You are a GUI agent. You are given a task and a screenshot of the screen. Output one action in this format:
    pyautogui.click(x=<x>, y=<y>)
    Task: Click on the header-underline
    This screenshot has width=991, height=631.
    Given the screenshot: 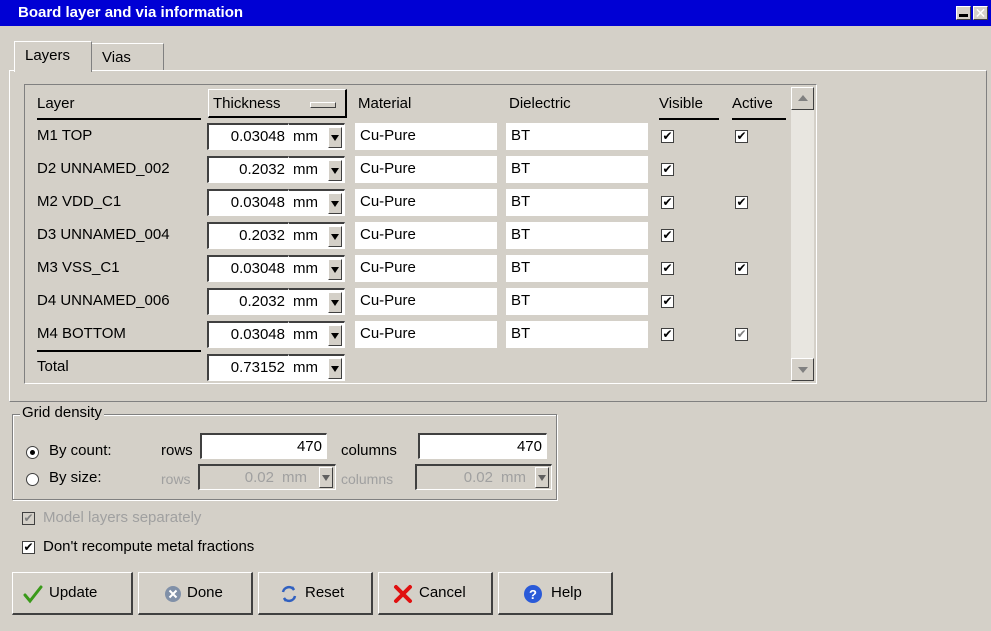 What is the action you would take?
    pyautogui.click(x=119, y=119)
    